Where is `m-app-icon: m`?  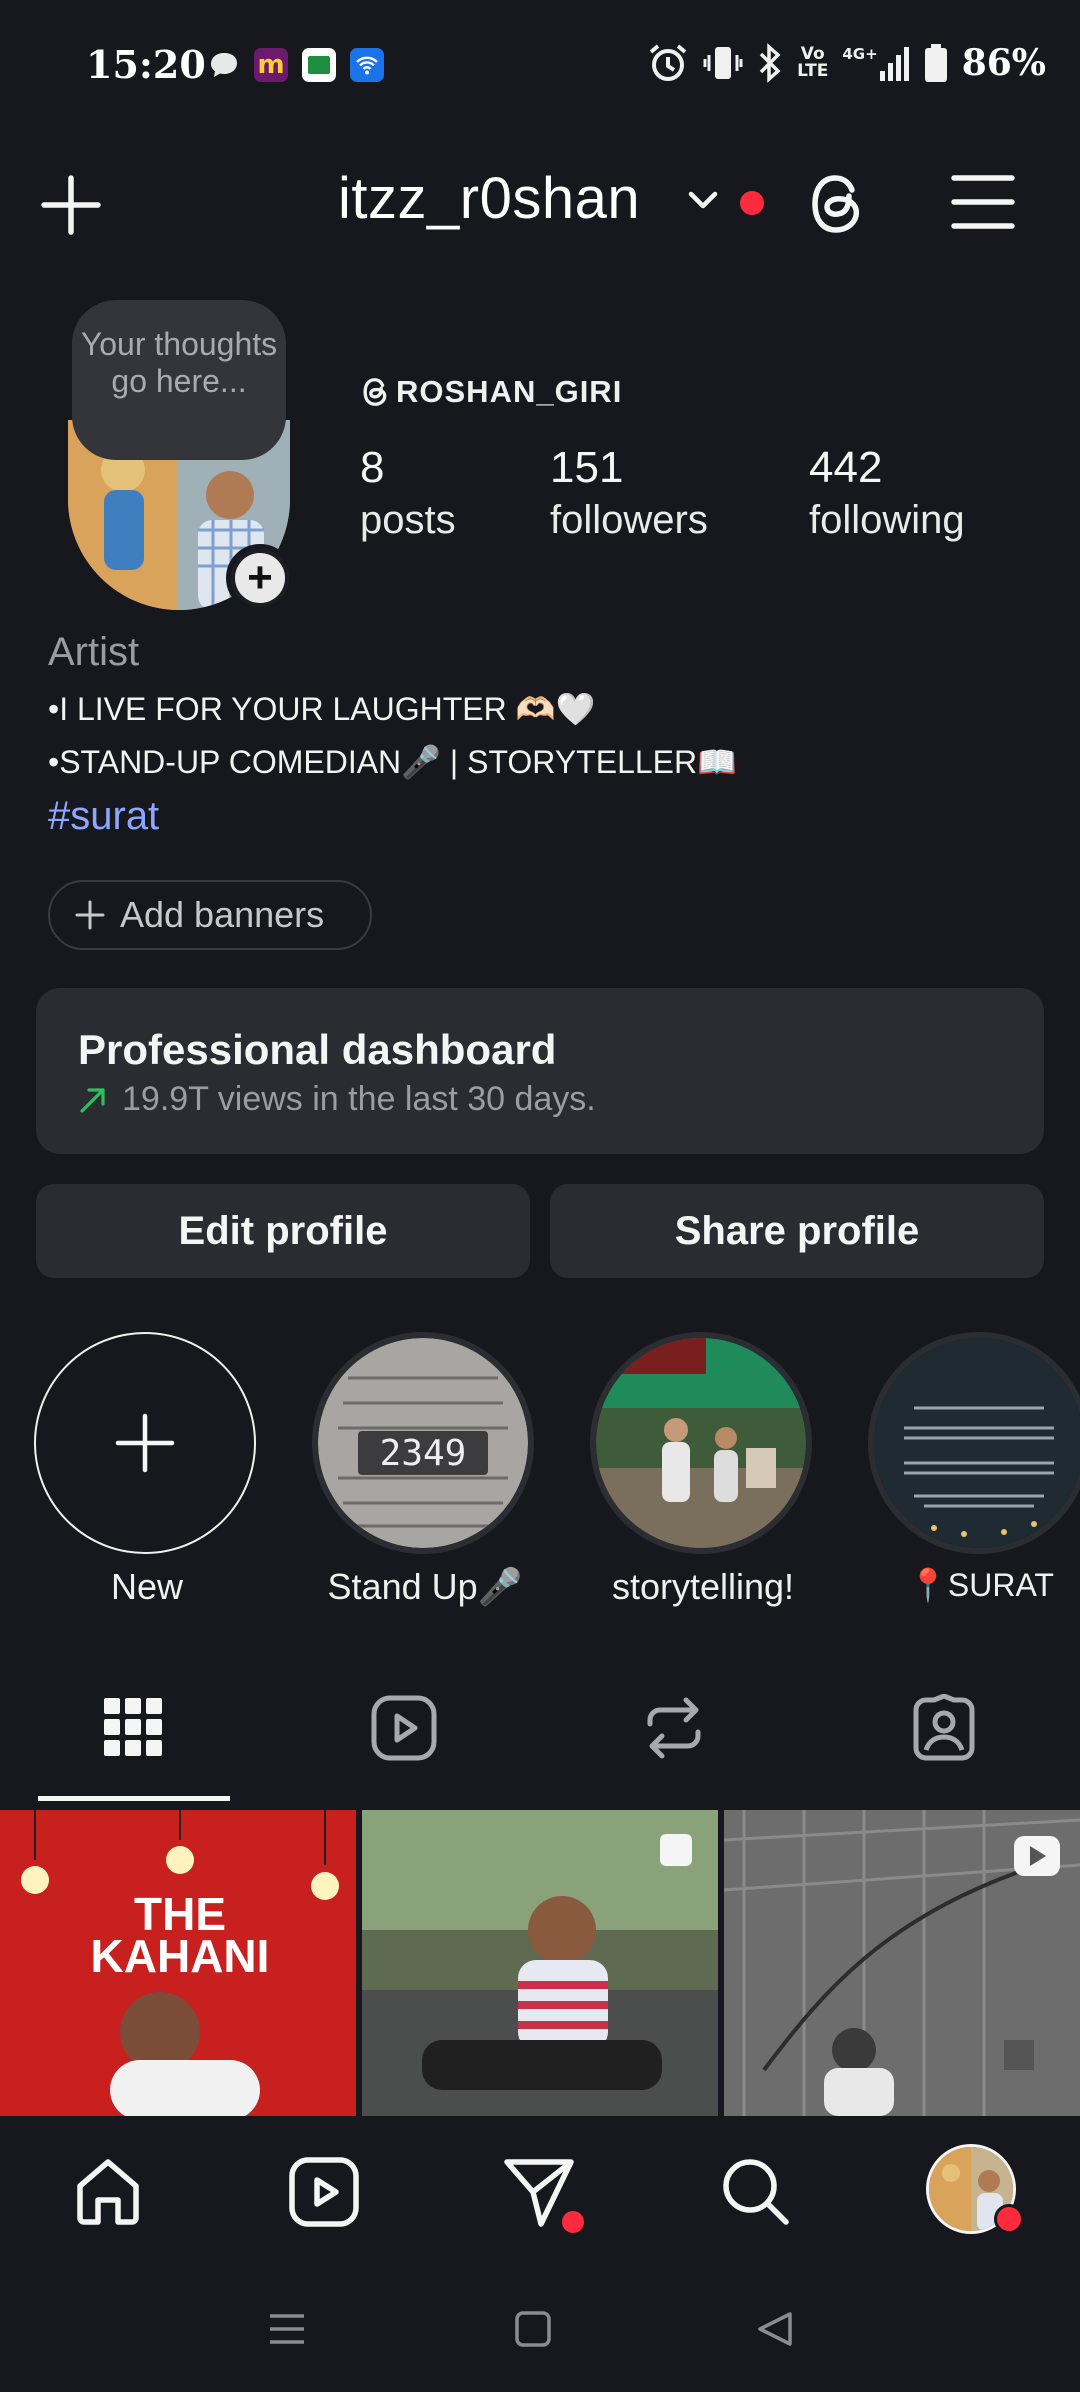 m-app-icon: m is located at coordinates (271, 65).